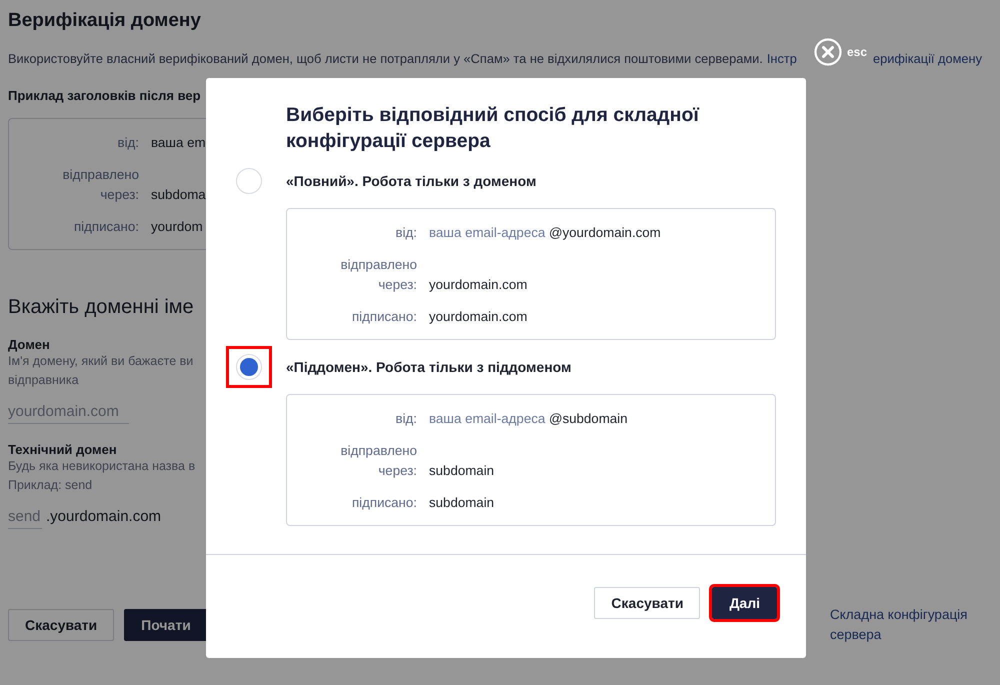  Describe the element at coordinates (68, 412) in the screenshot. I see `domain-input: yourdomain.com` at that location.